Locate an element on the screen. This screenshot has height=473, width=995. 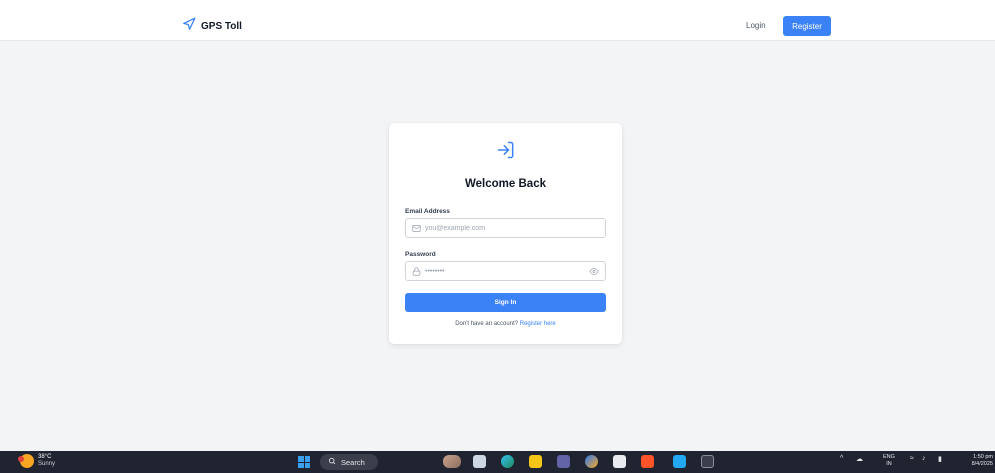
email-field-wrapper is located at coordinates (505, 228).